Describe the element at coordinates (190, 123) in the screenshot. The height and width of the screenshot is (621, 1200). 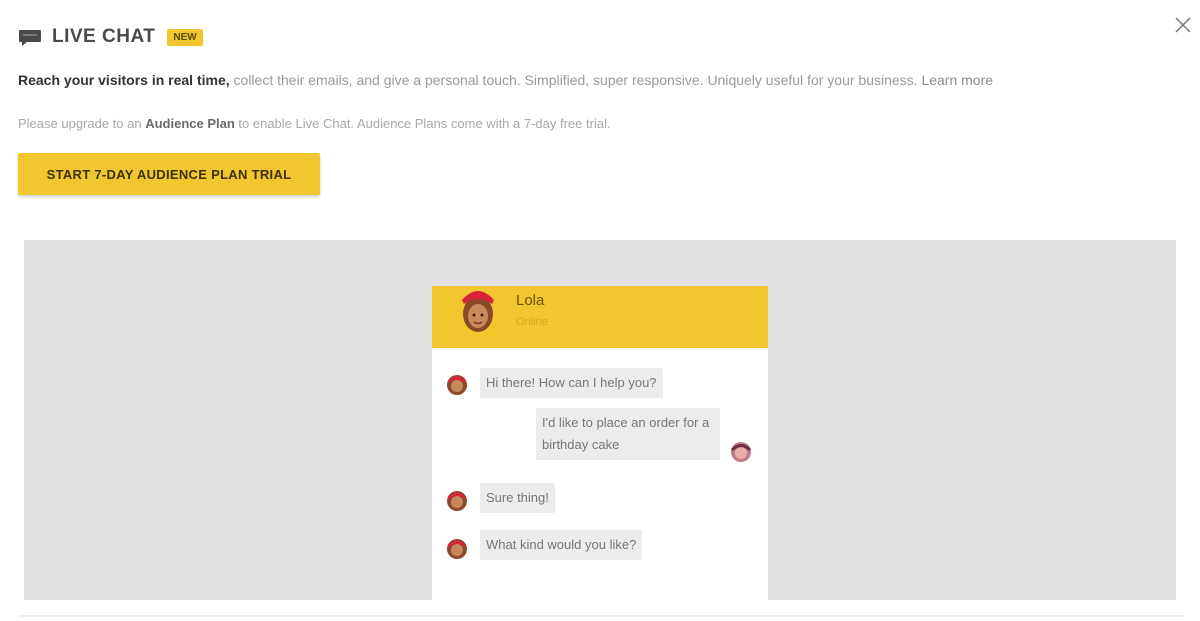
I see `audience-plan-label: Audience Plan` at that location.